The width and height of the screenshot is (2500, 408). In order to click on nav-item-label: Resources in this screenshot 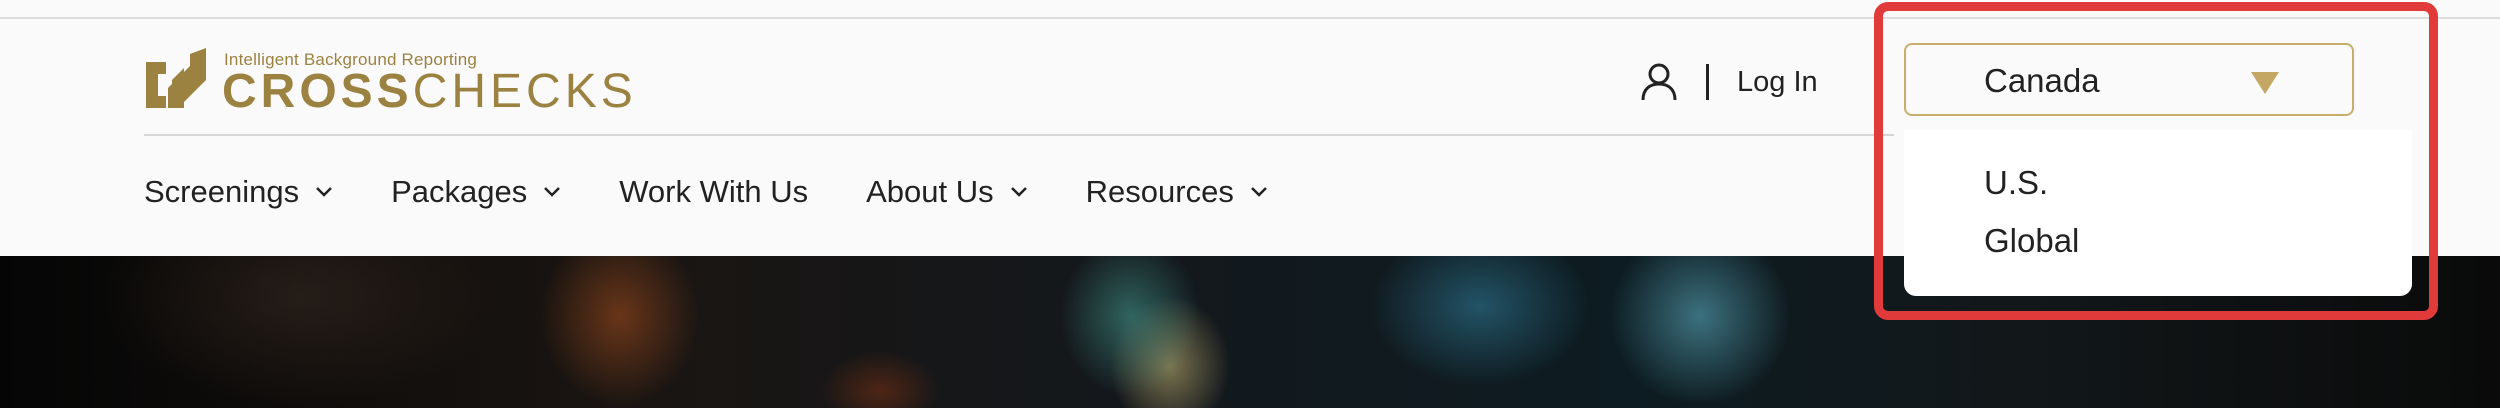, I will do `click(1159, 191)`.